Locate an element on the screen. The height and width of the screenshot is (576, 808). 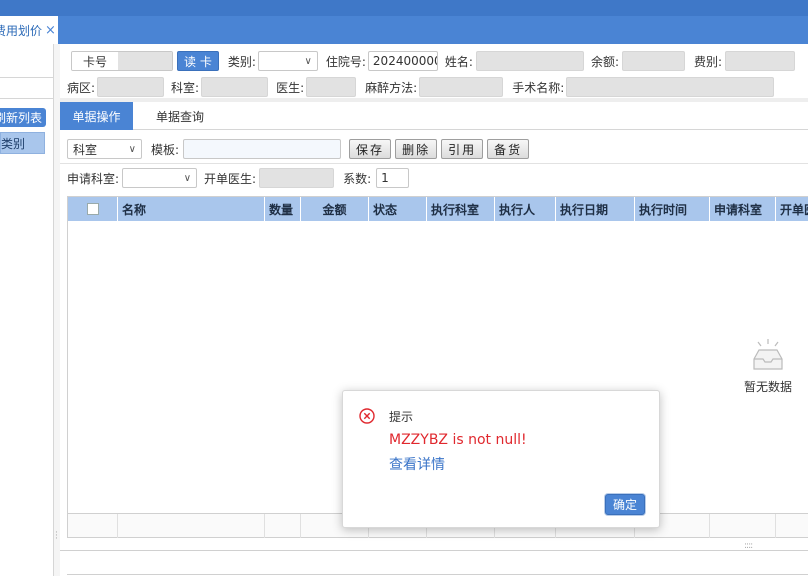
anesthesia-label: 麻醉方法: is located at coordinates (391, 87).